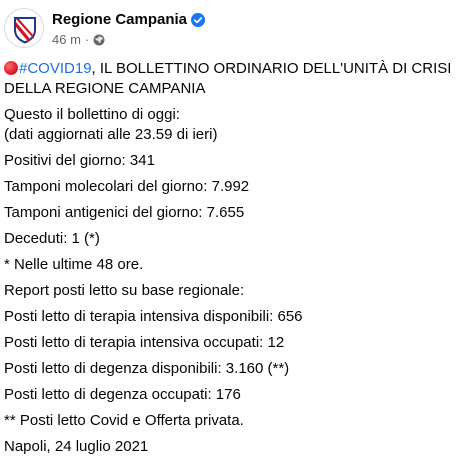 The height and width of the screenshot is (464, 472). What do you see at coordinates (128, 40) in the screenshot?
I see `post-subline: 46 m ·` at bounding box center [128, 40].